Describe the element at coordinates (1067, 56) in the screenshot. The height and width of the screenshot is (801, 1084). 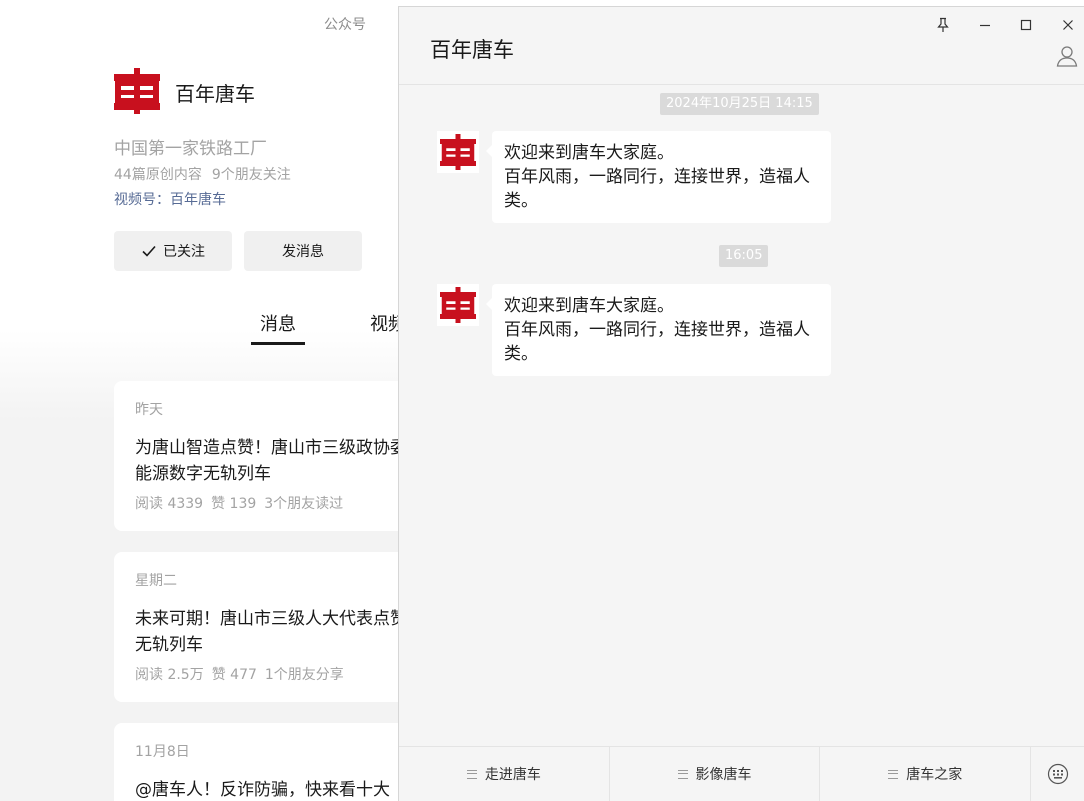
I see `account-profile-icon` at that location.